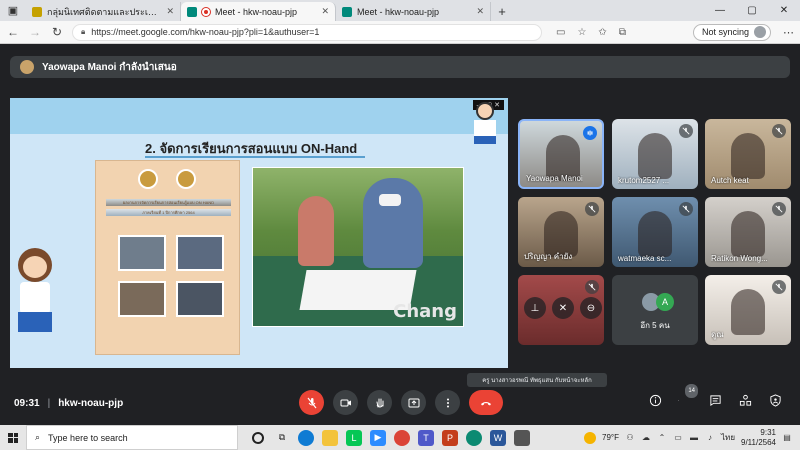 The width and height of the screenshot is (800, 450). I want to click on maximize-icon: ▢, so click(752, 10).